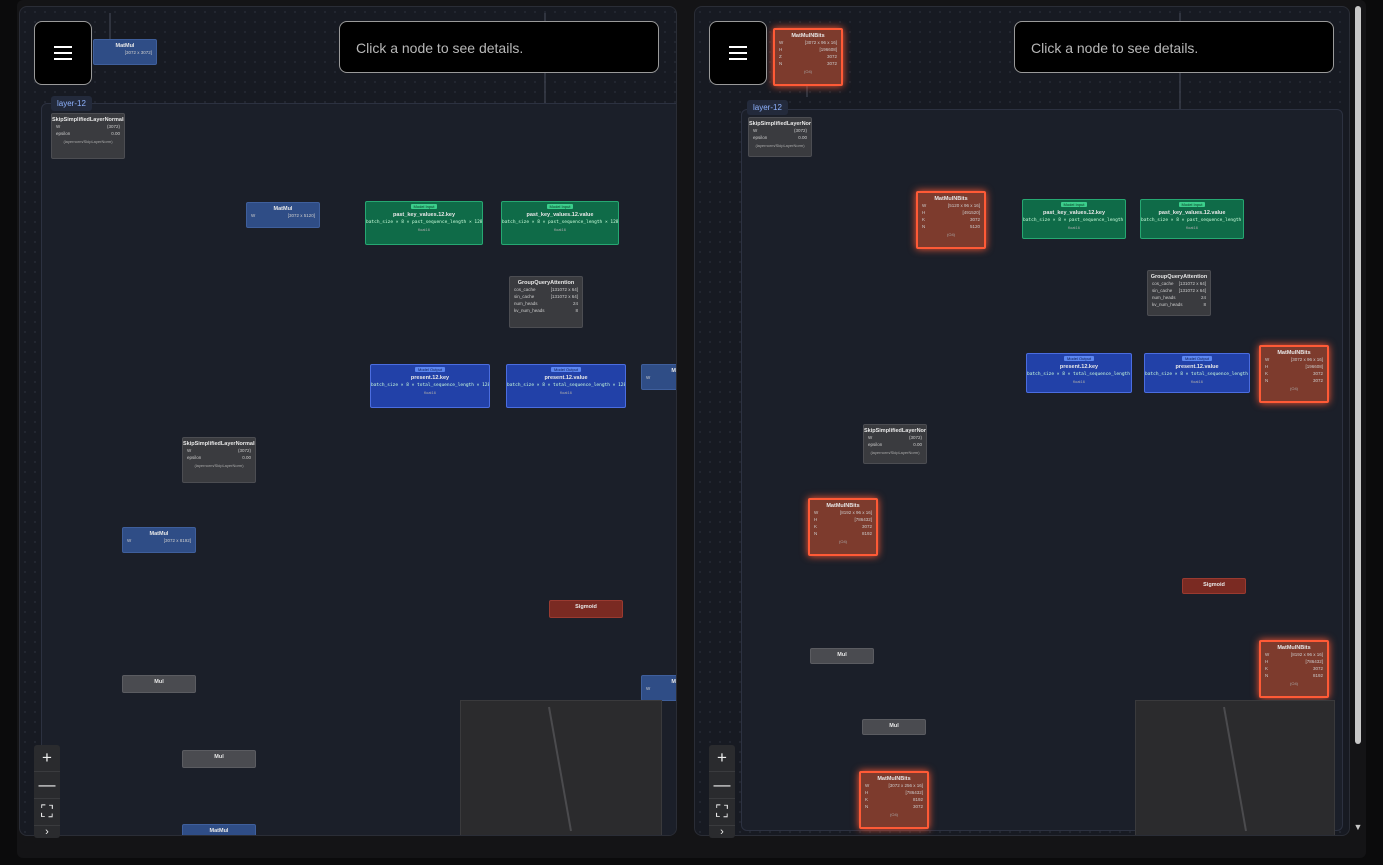 This screenshot has width=1383, height=865. What do you see at coordinates (974, 226) in the screenshot?
I see `attr-value: 5120` at bounding box center [974, 226].